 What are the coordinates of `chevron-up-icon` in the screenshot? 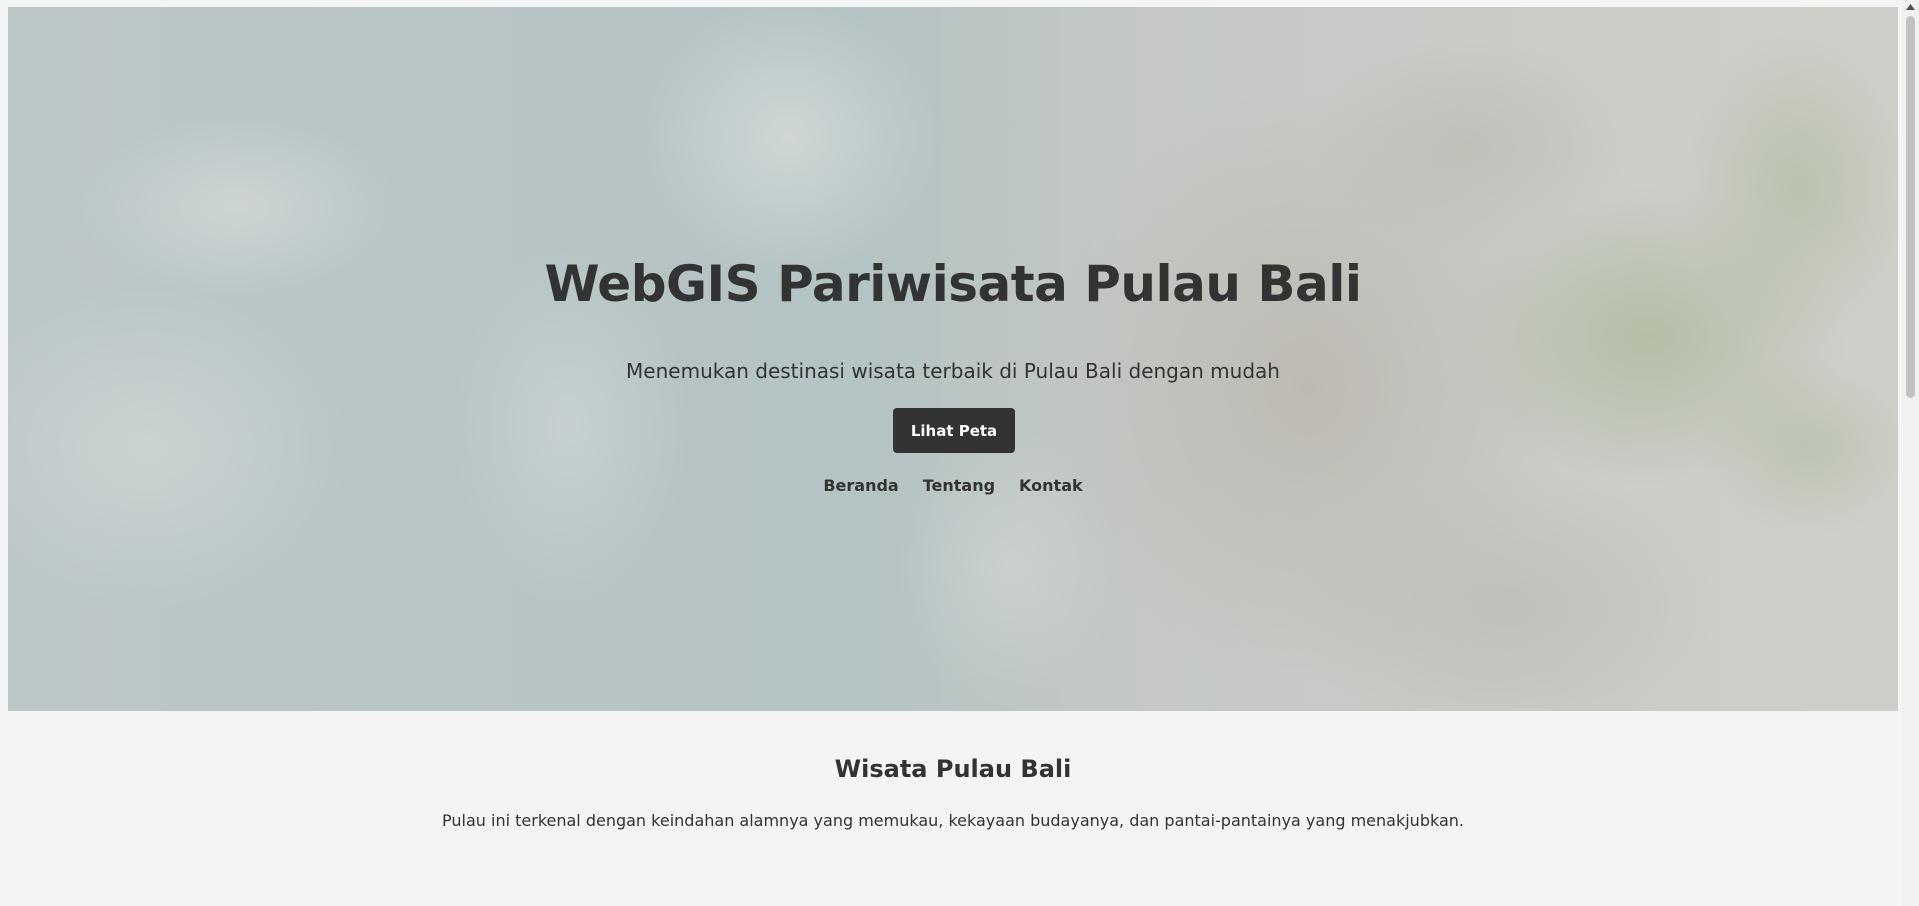 It's located at (1910, 7).